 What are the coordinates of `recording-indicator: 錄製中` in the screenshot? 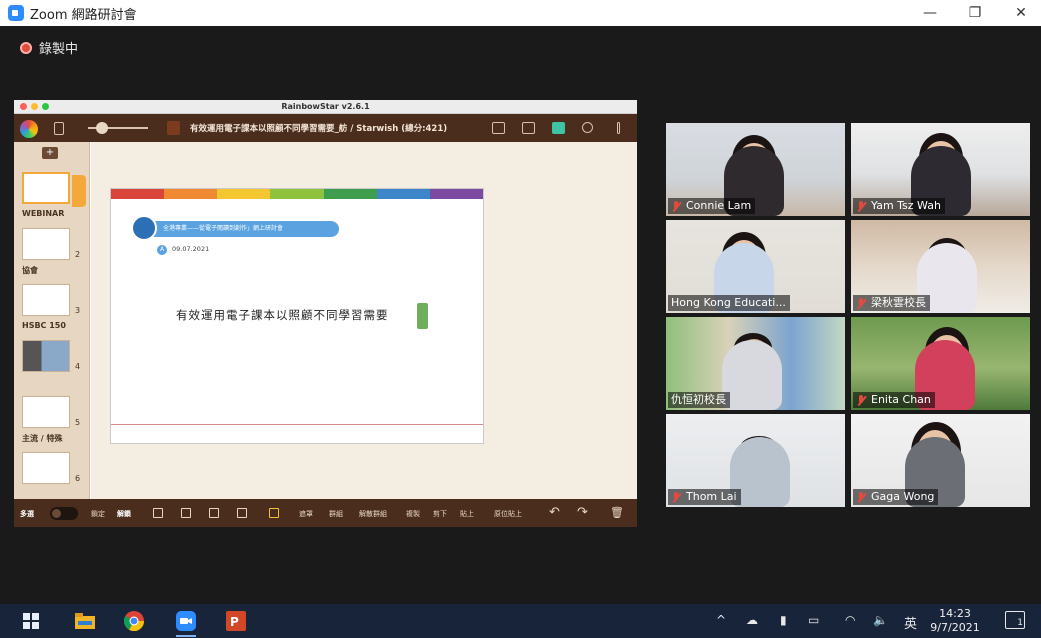 It's located at (49, 47).